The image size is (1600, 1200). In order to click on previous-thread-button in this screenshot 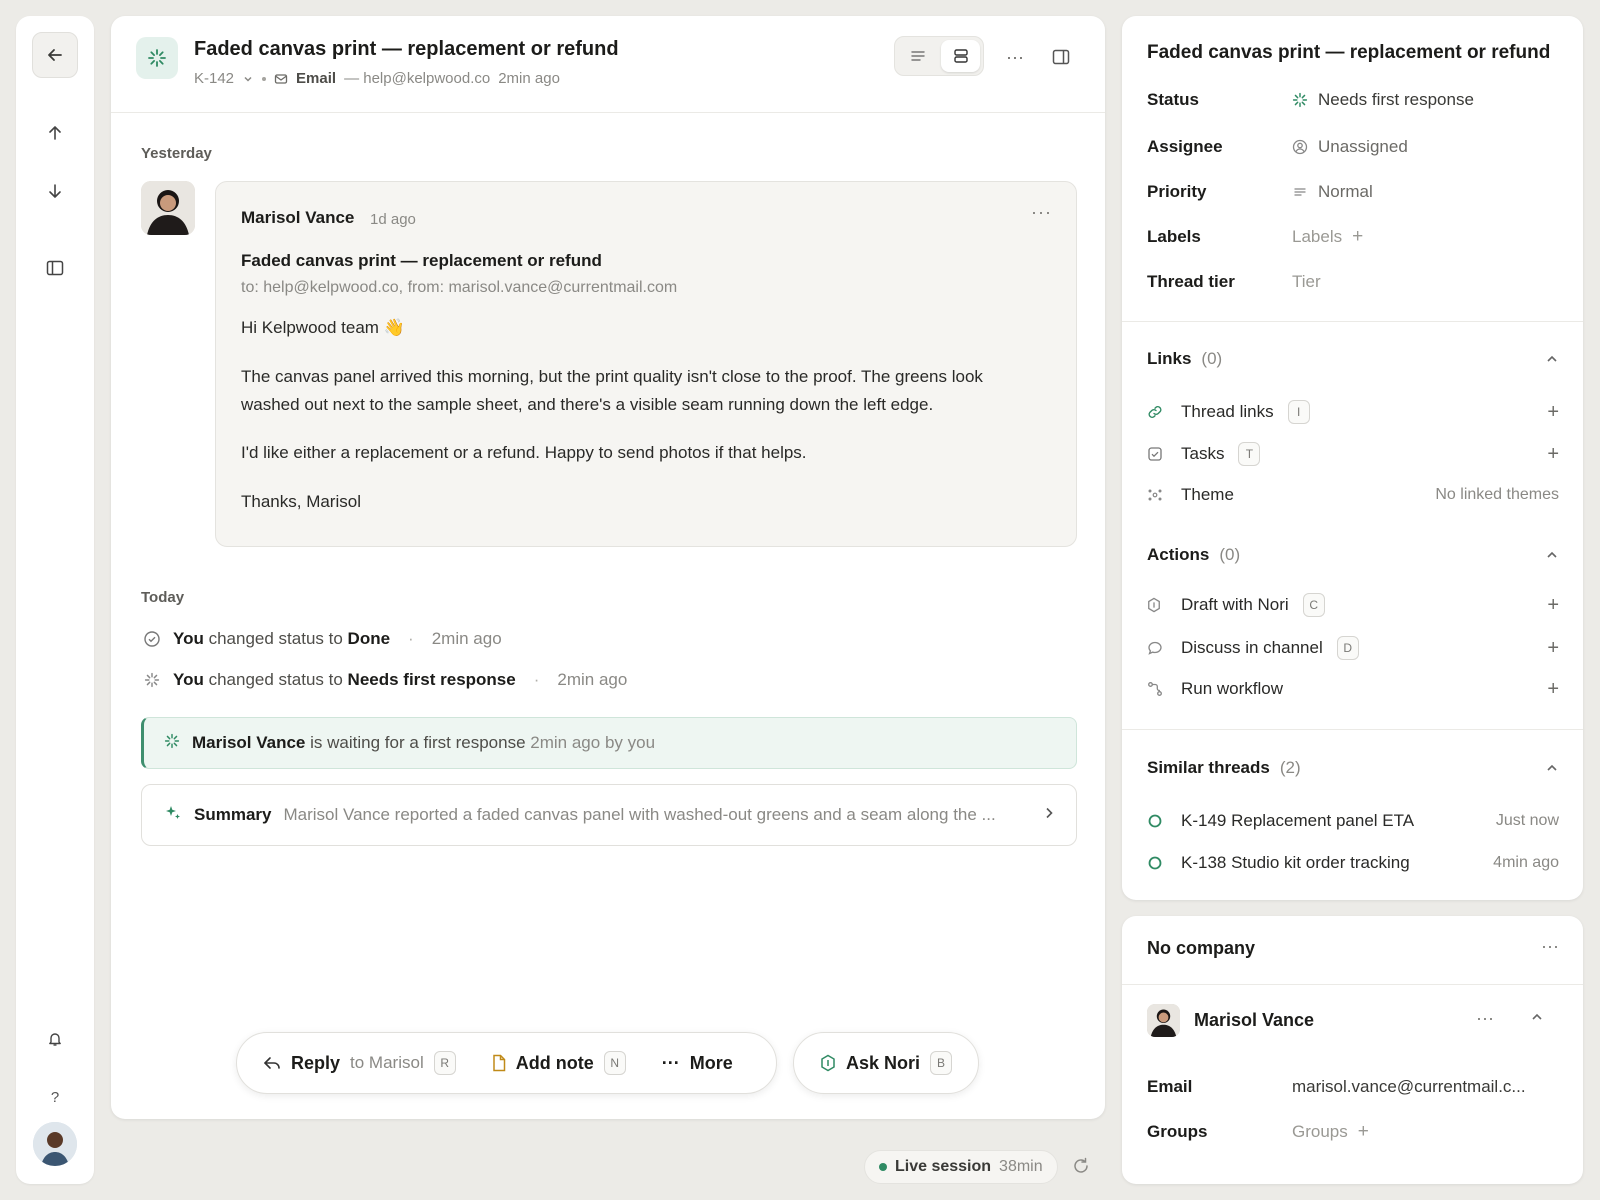, I will do `click(55, 133)`.